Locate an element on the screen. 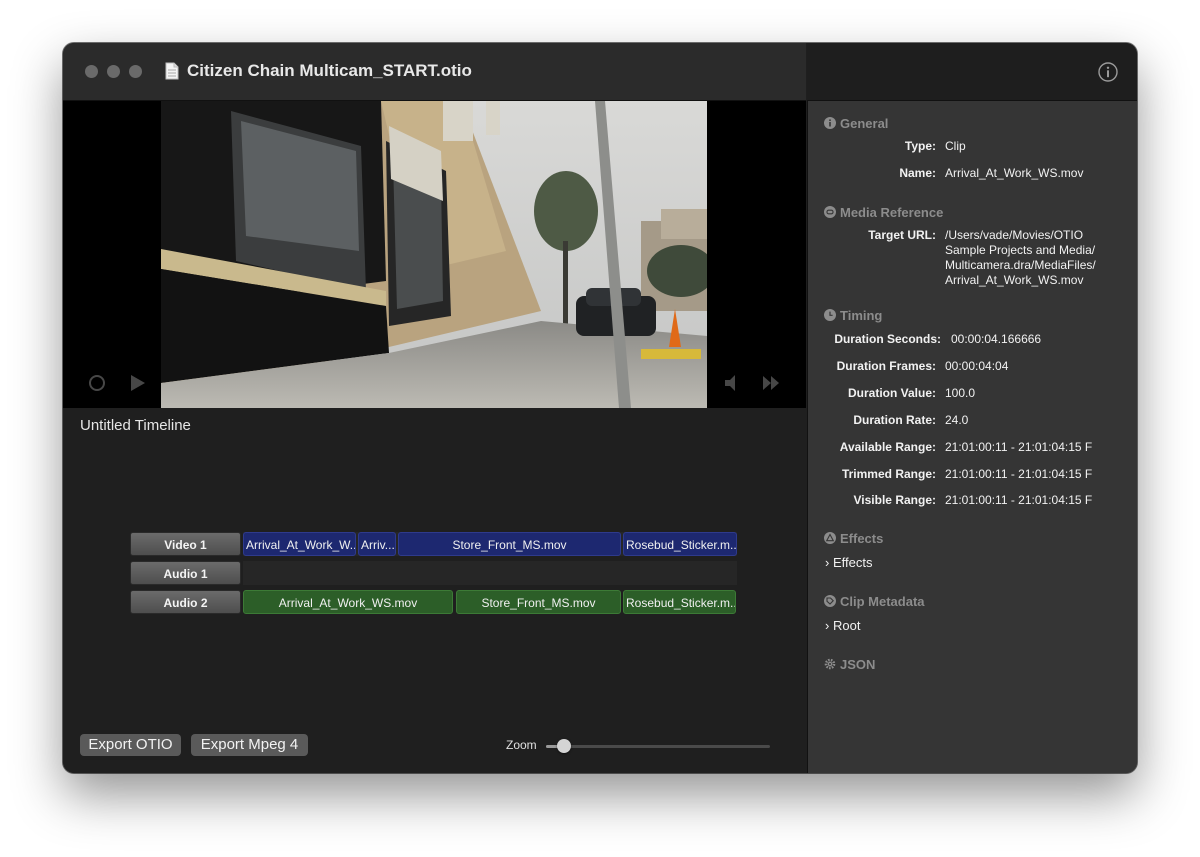 The width and height of the screenshot is (1200, 857). metadata-root-disclosure: › Root is located at coordinates (842, 625).